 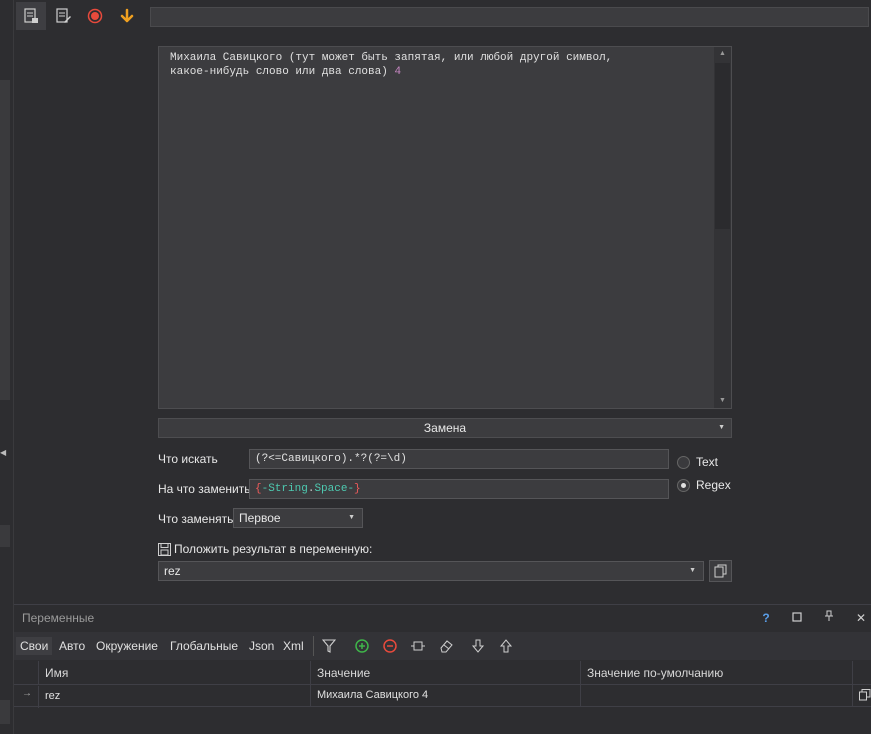 What do you see at coordinates (829, 618) in the screenshot?
I see `pin-icon` at bounding box center [829, 618].